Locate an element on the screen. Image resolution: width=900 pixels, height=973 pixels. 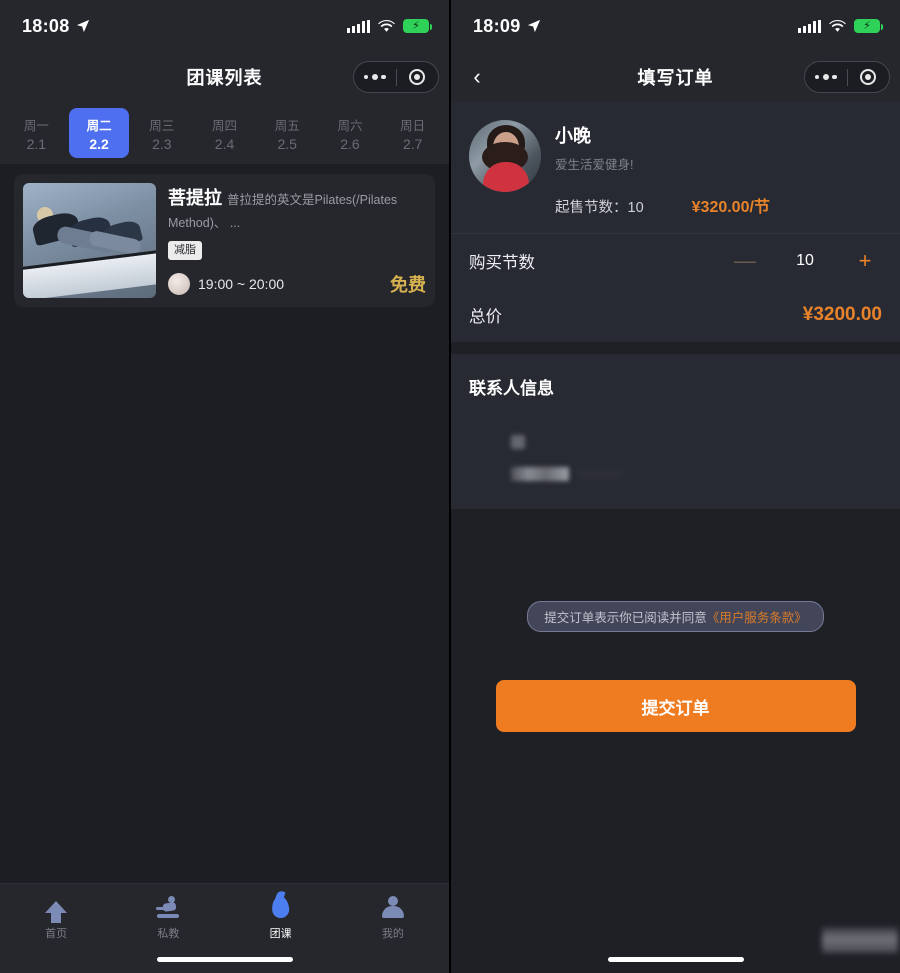
terms-notice: 提交订单表示你已阅读并同意 《用户服务条款》 is located at coordinates (675, 616).